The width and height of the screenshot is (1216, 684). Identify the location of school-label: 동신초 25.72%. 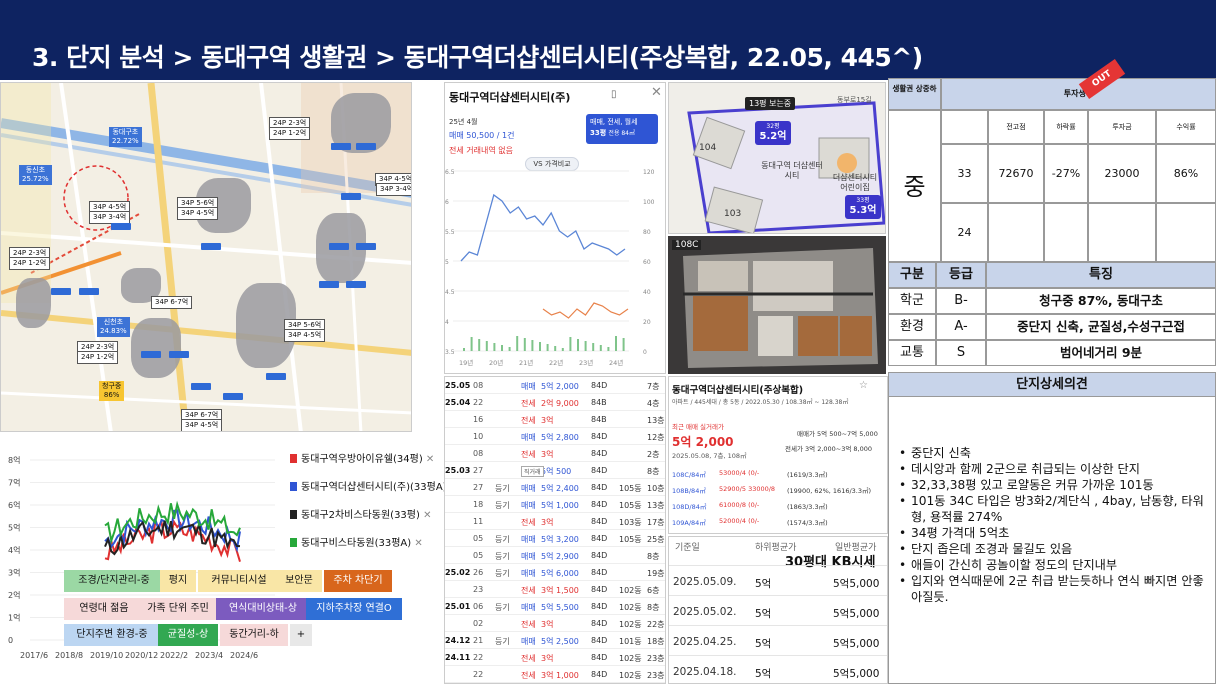
(35, 175).